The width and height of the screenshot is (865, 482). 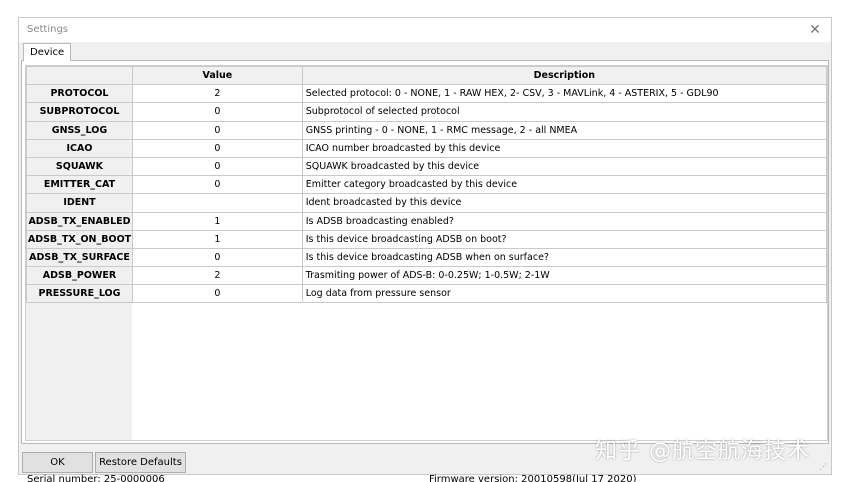 What do you see at coordinates (79, 294) in the screenshot?
I see `row-name-cell: PRESSURE_LOG` at bounding box center [79, 294].